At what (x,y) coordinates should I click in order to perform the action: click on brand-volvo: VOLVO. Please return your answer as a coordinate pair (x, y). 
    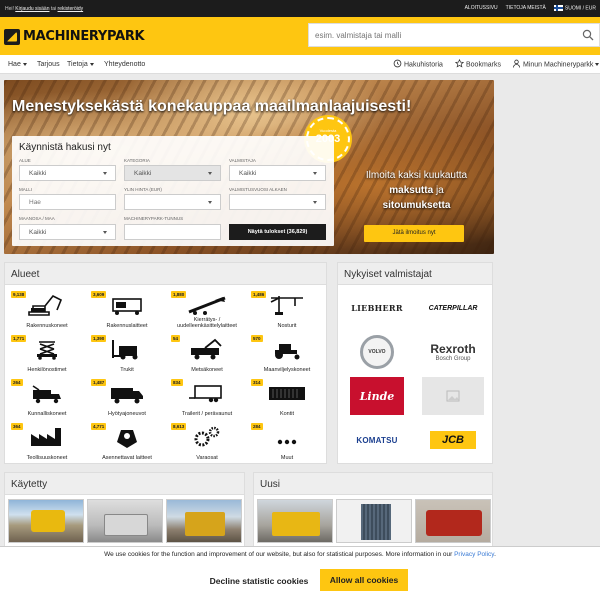
    Looking at the image, I should click on (377, 352).